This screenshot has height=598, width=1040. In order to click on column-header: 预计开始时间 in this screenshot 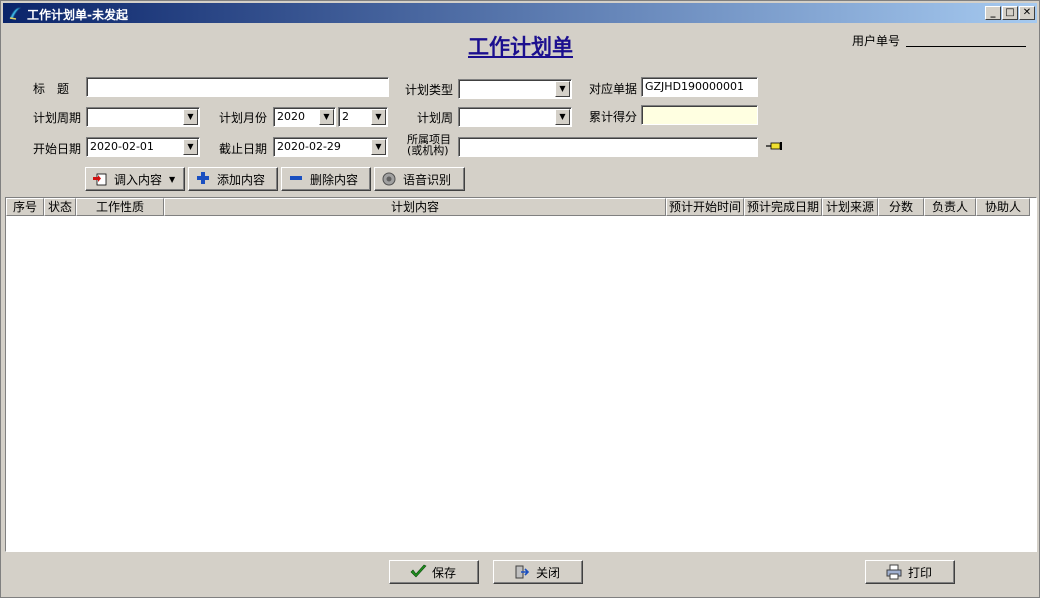, I will do `click(705, 207)`.